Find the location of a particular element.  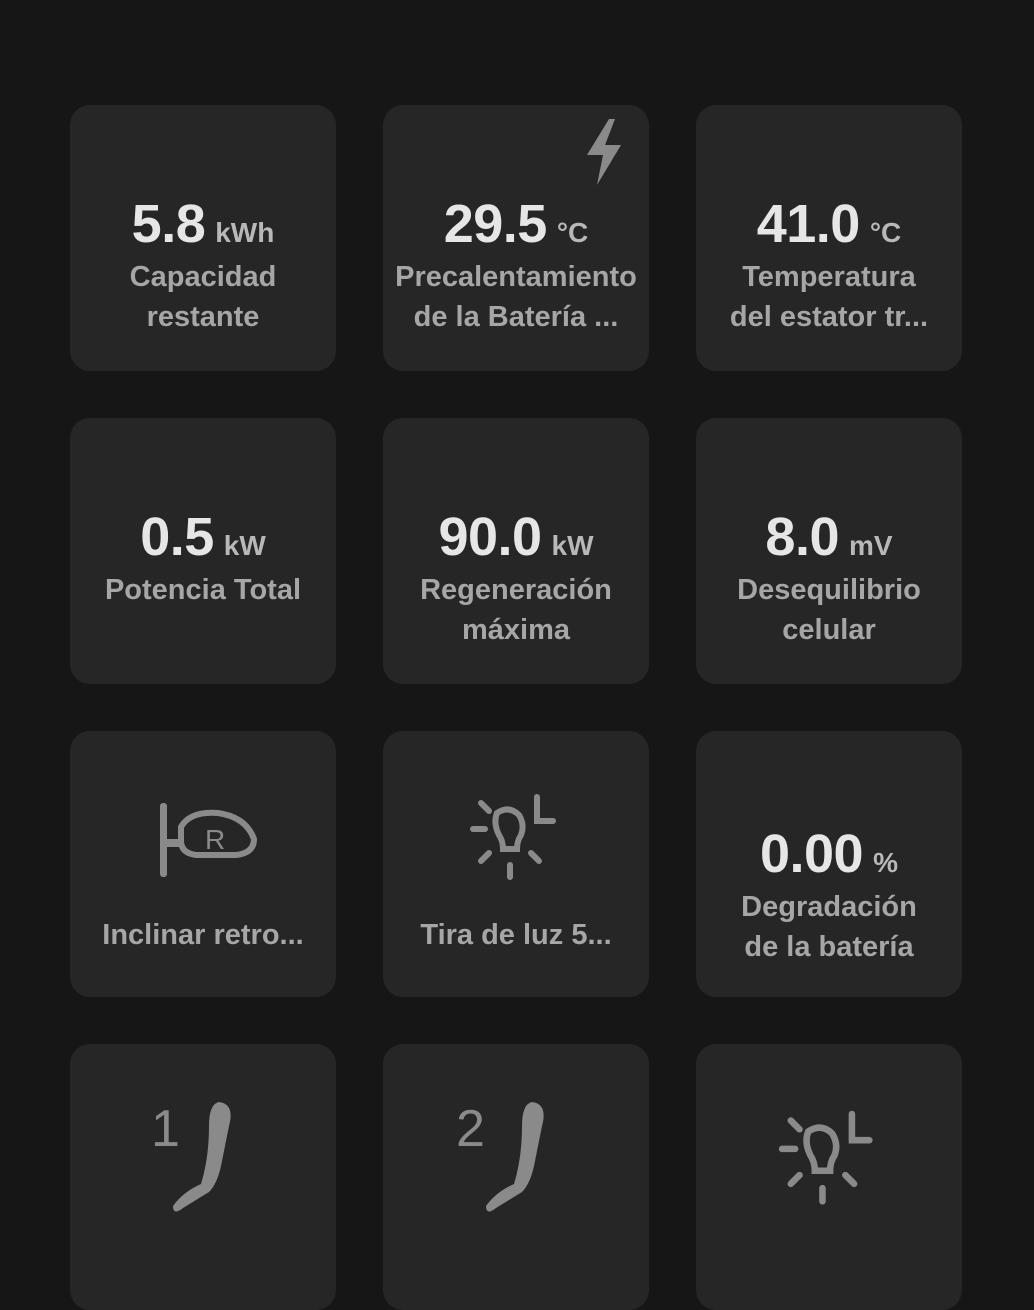

metric: 0.5 kW Potencia Total is located at coordinates (203, 560).